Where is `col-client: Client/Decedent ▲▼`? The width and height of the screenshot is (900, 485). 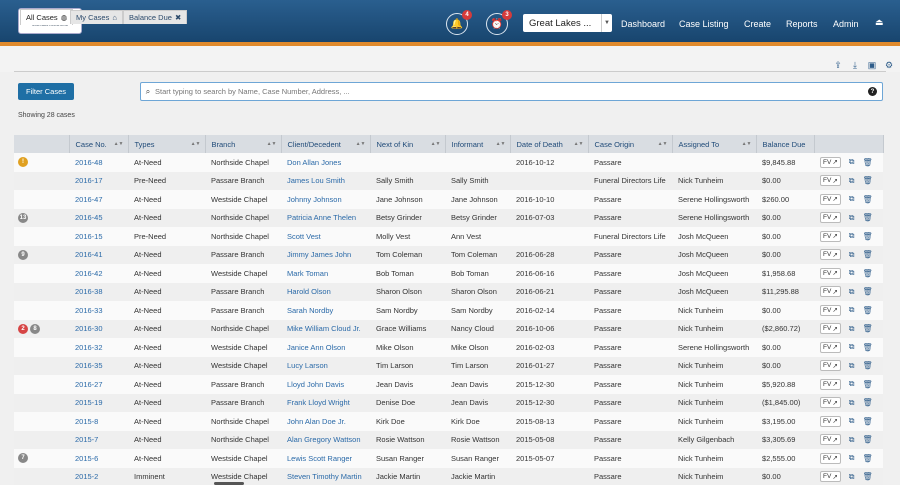 col-client: Client/Decedent ▲▼ is located at coordinates (326, 144).